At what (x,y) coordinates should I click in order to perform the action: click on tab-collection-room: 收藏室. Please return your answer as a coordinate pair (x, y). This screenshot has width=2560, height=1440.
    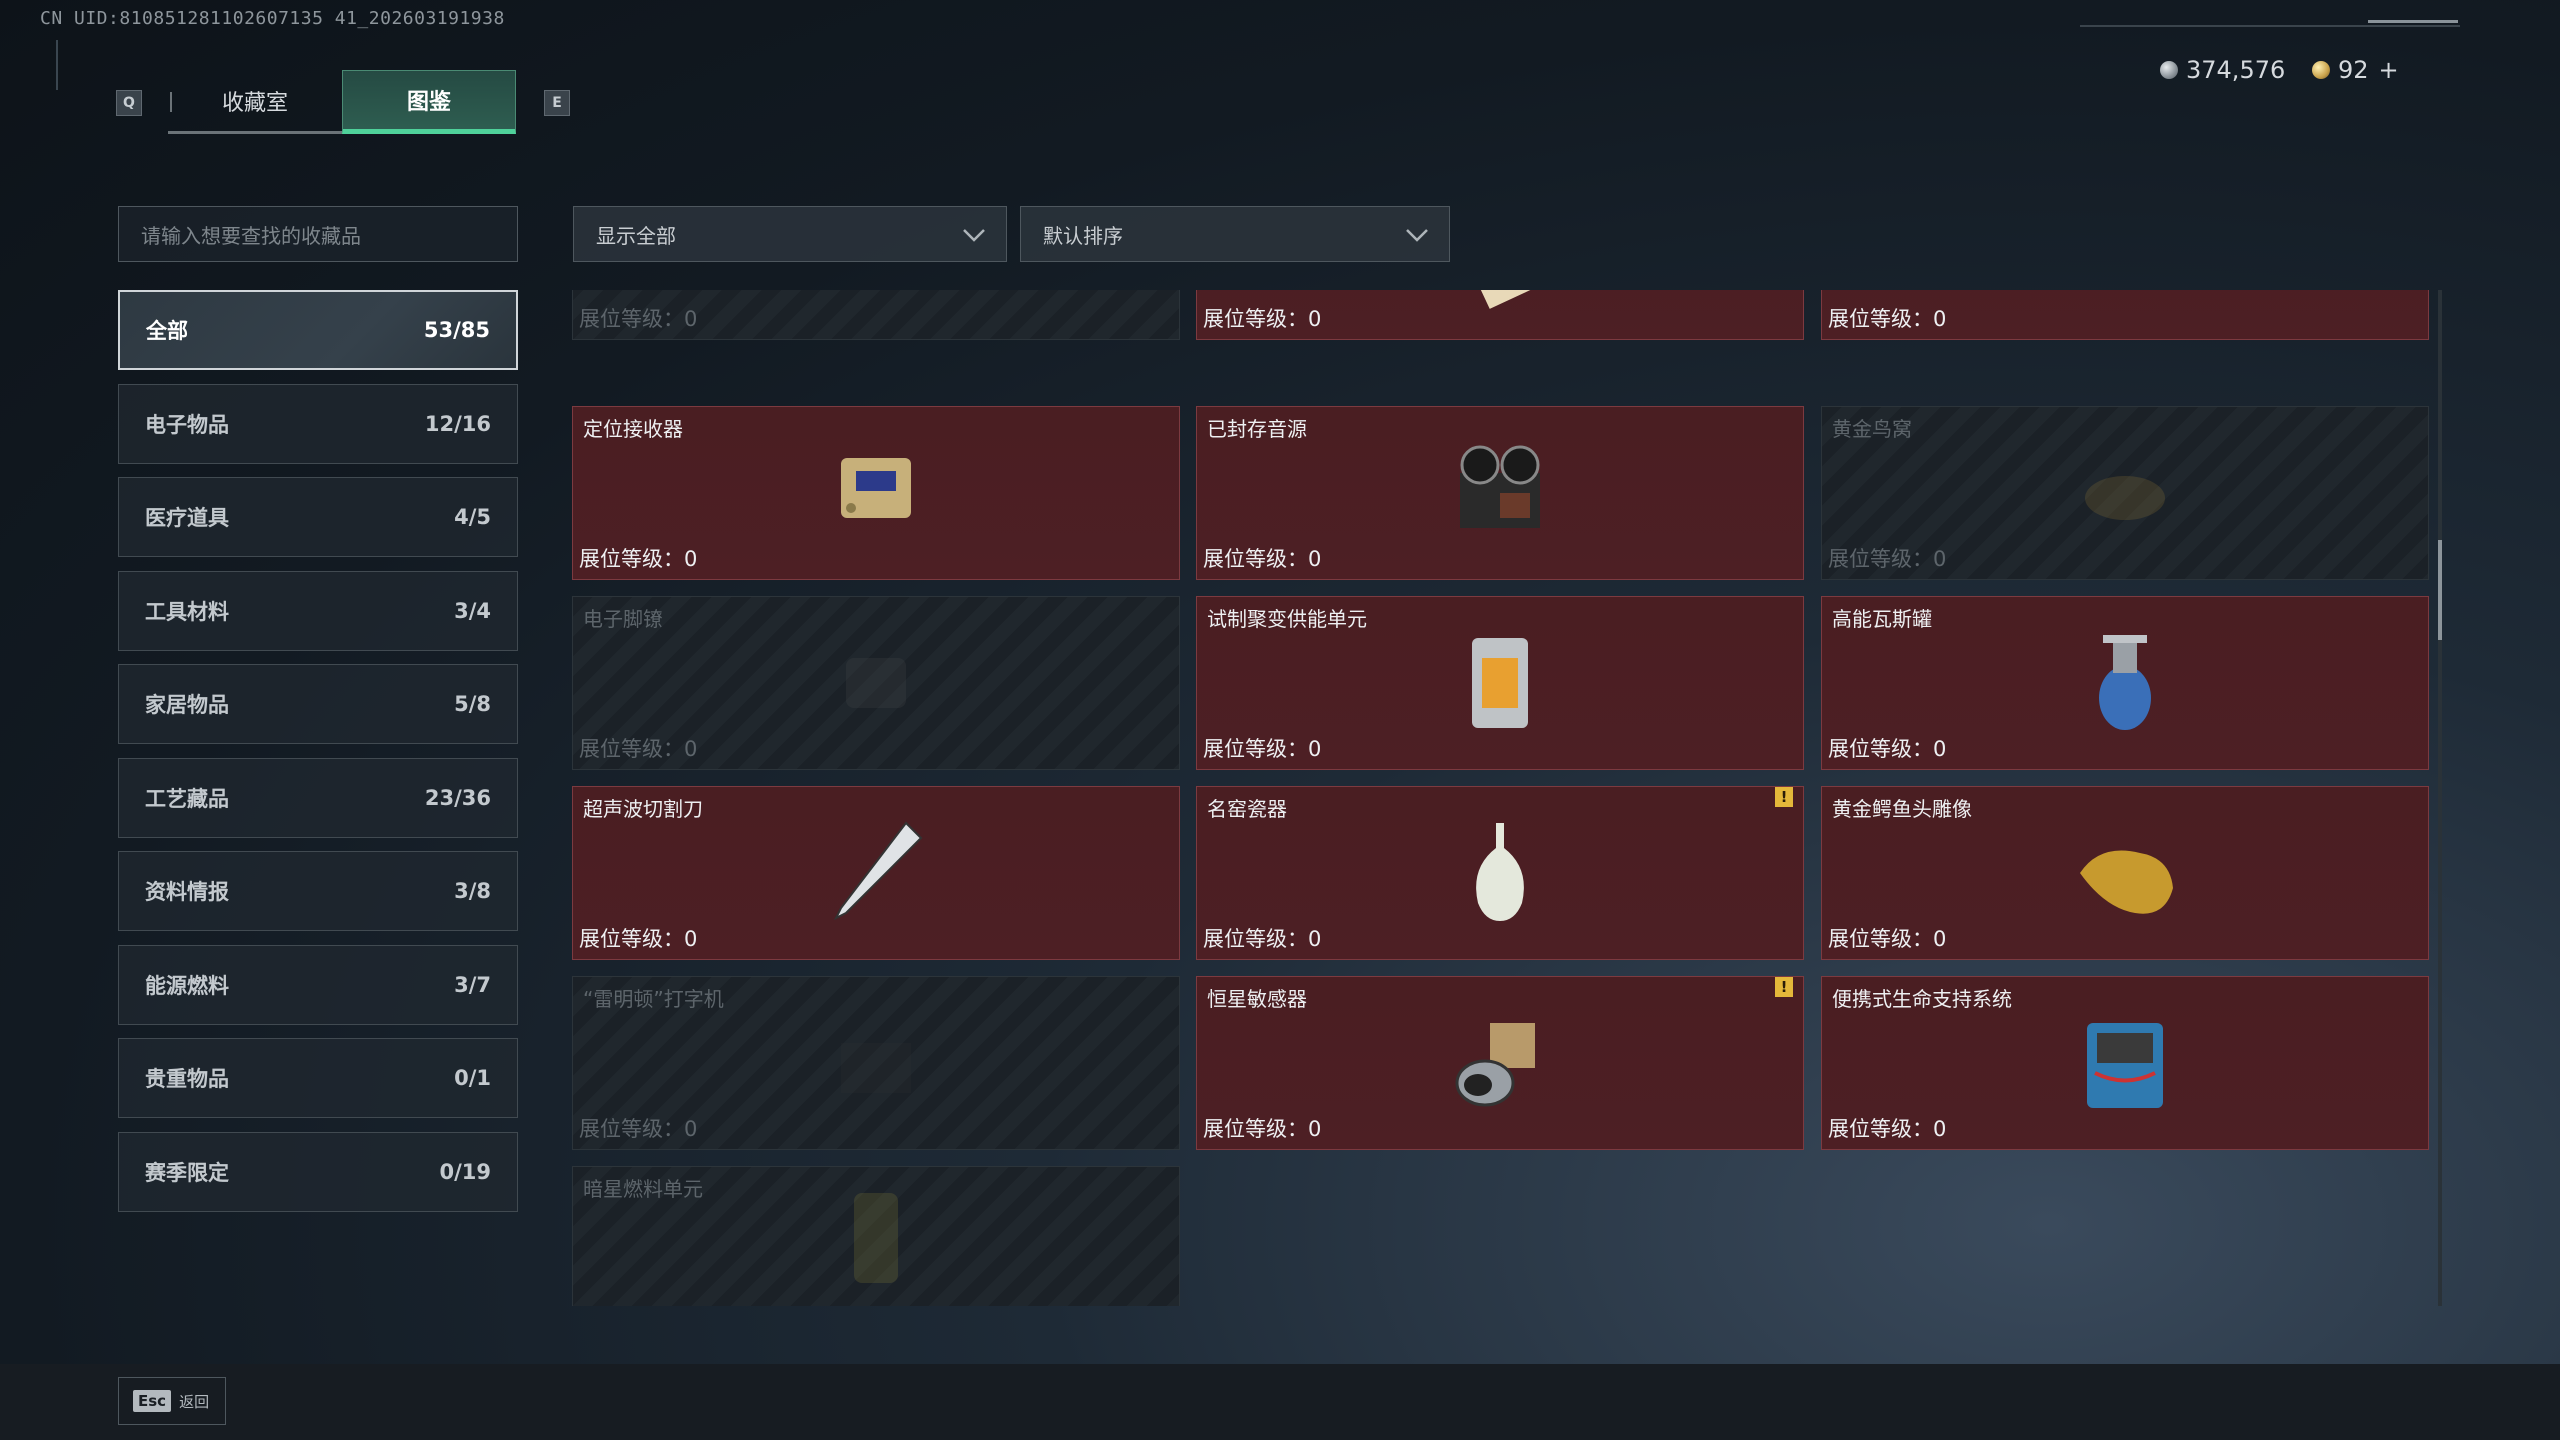
    Looking at the image, I should click on (255, 102).